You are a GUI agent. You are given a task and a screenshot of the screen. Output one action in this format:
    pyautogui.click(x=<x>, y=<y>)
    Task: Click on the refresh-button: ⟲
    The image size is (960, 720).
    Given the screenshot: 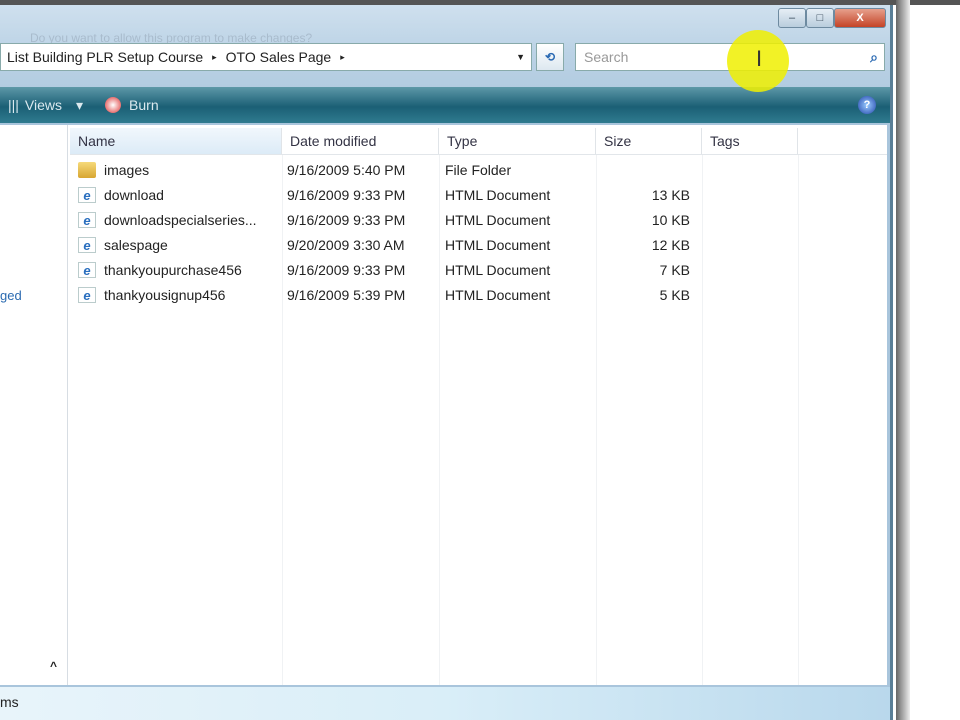 What is the action you would take?
    pyautogui.click(x=550, y=57)
    